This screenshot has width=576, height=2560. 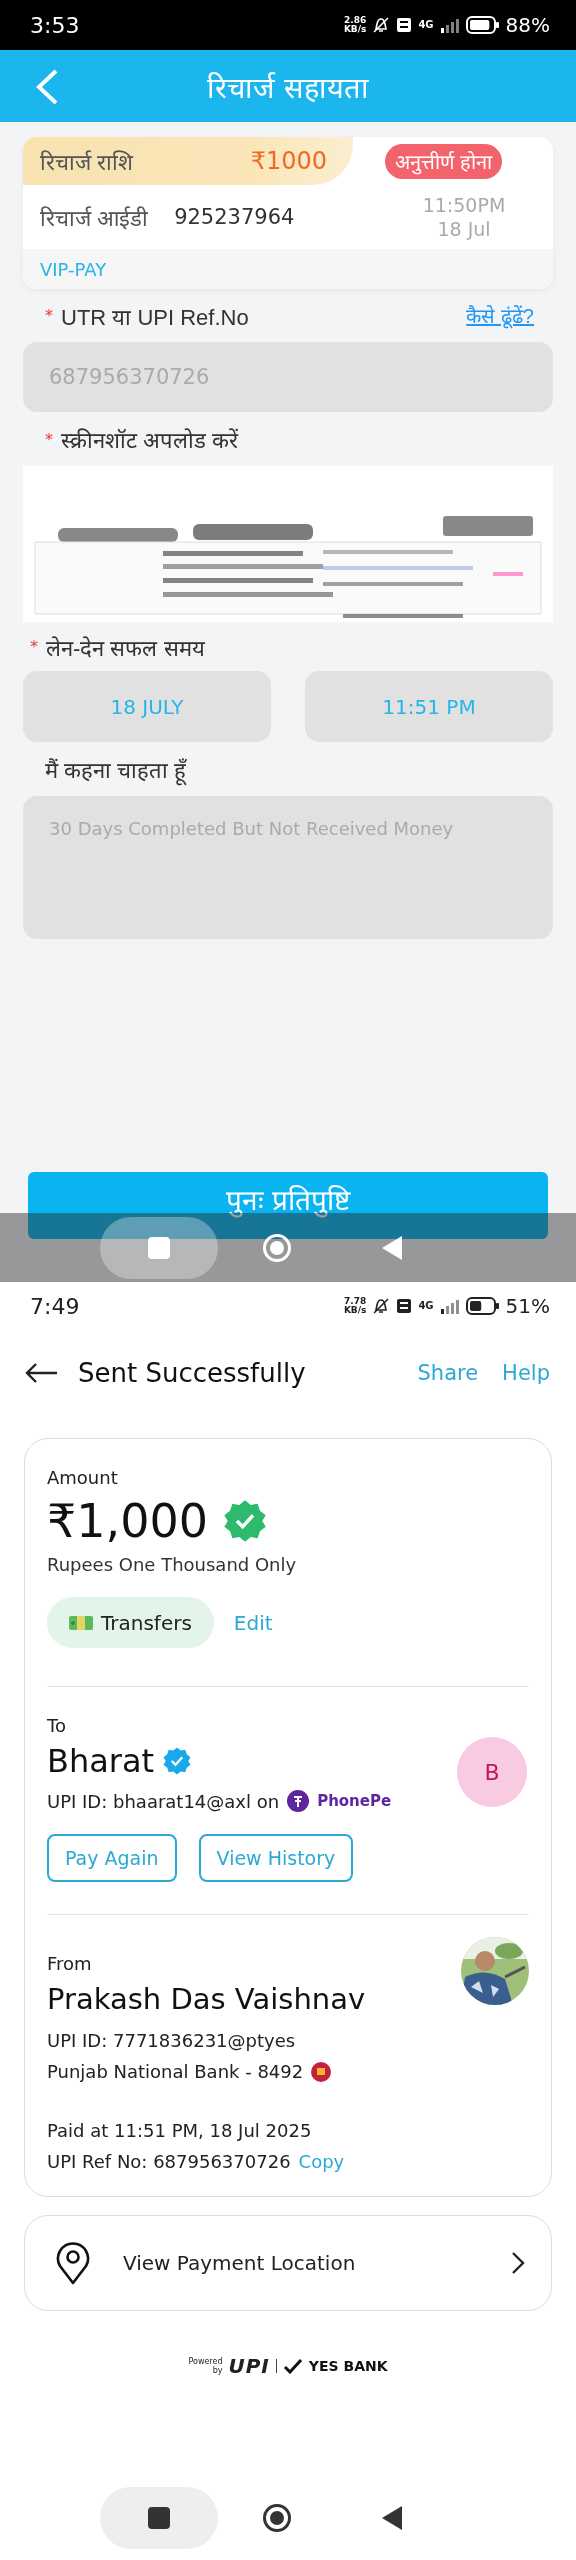 What do you see at coordinates (249, 2366) in the screenshot?
I see `upi-logo: UPI` at bounding box center [249, 2366].